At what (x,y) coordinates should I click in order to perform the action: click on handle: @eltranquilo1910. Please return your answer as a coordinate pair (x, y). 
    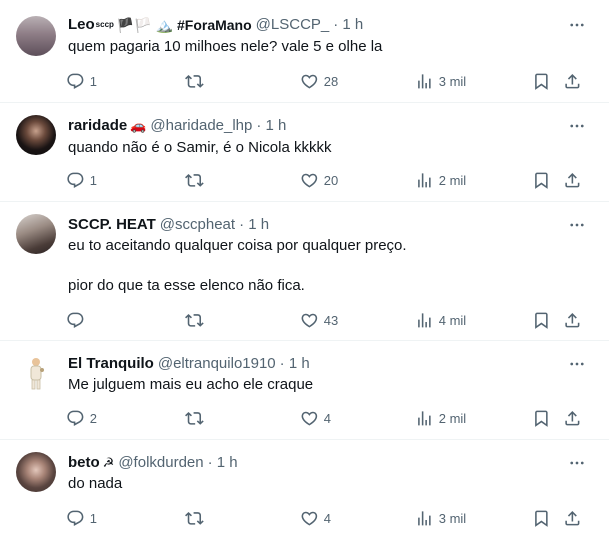
    Looking at the image, I should click on (217, 364).